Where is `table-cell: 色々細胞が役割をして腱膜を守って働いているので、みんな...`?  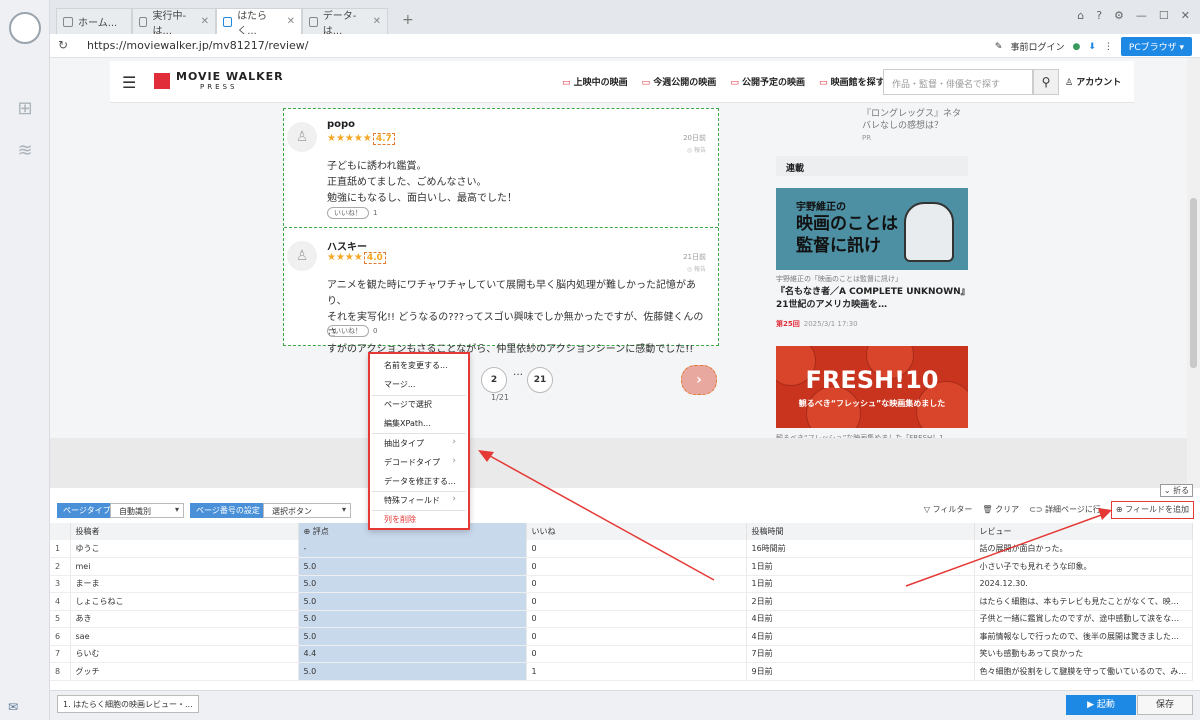 table-cell: 色々細胞が役割をして腱膜を守って働いているので、みんな... is located at coordinates (1083, 671).